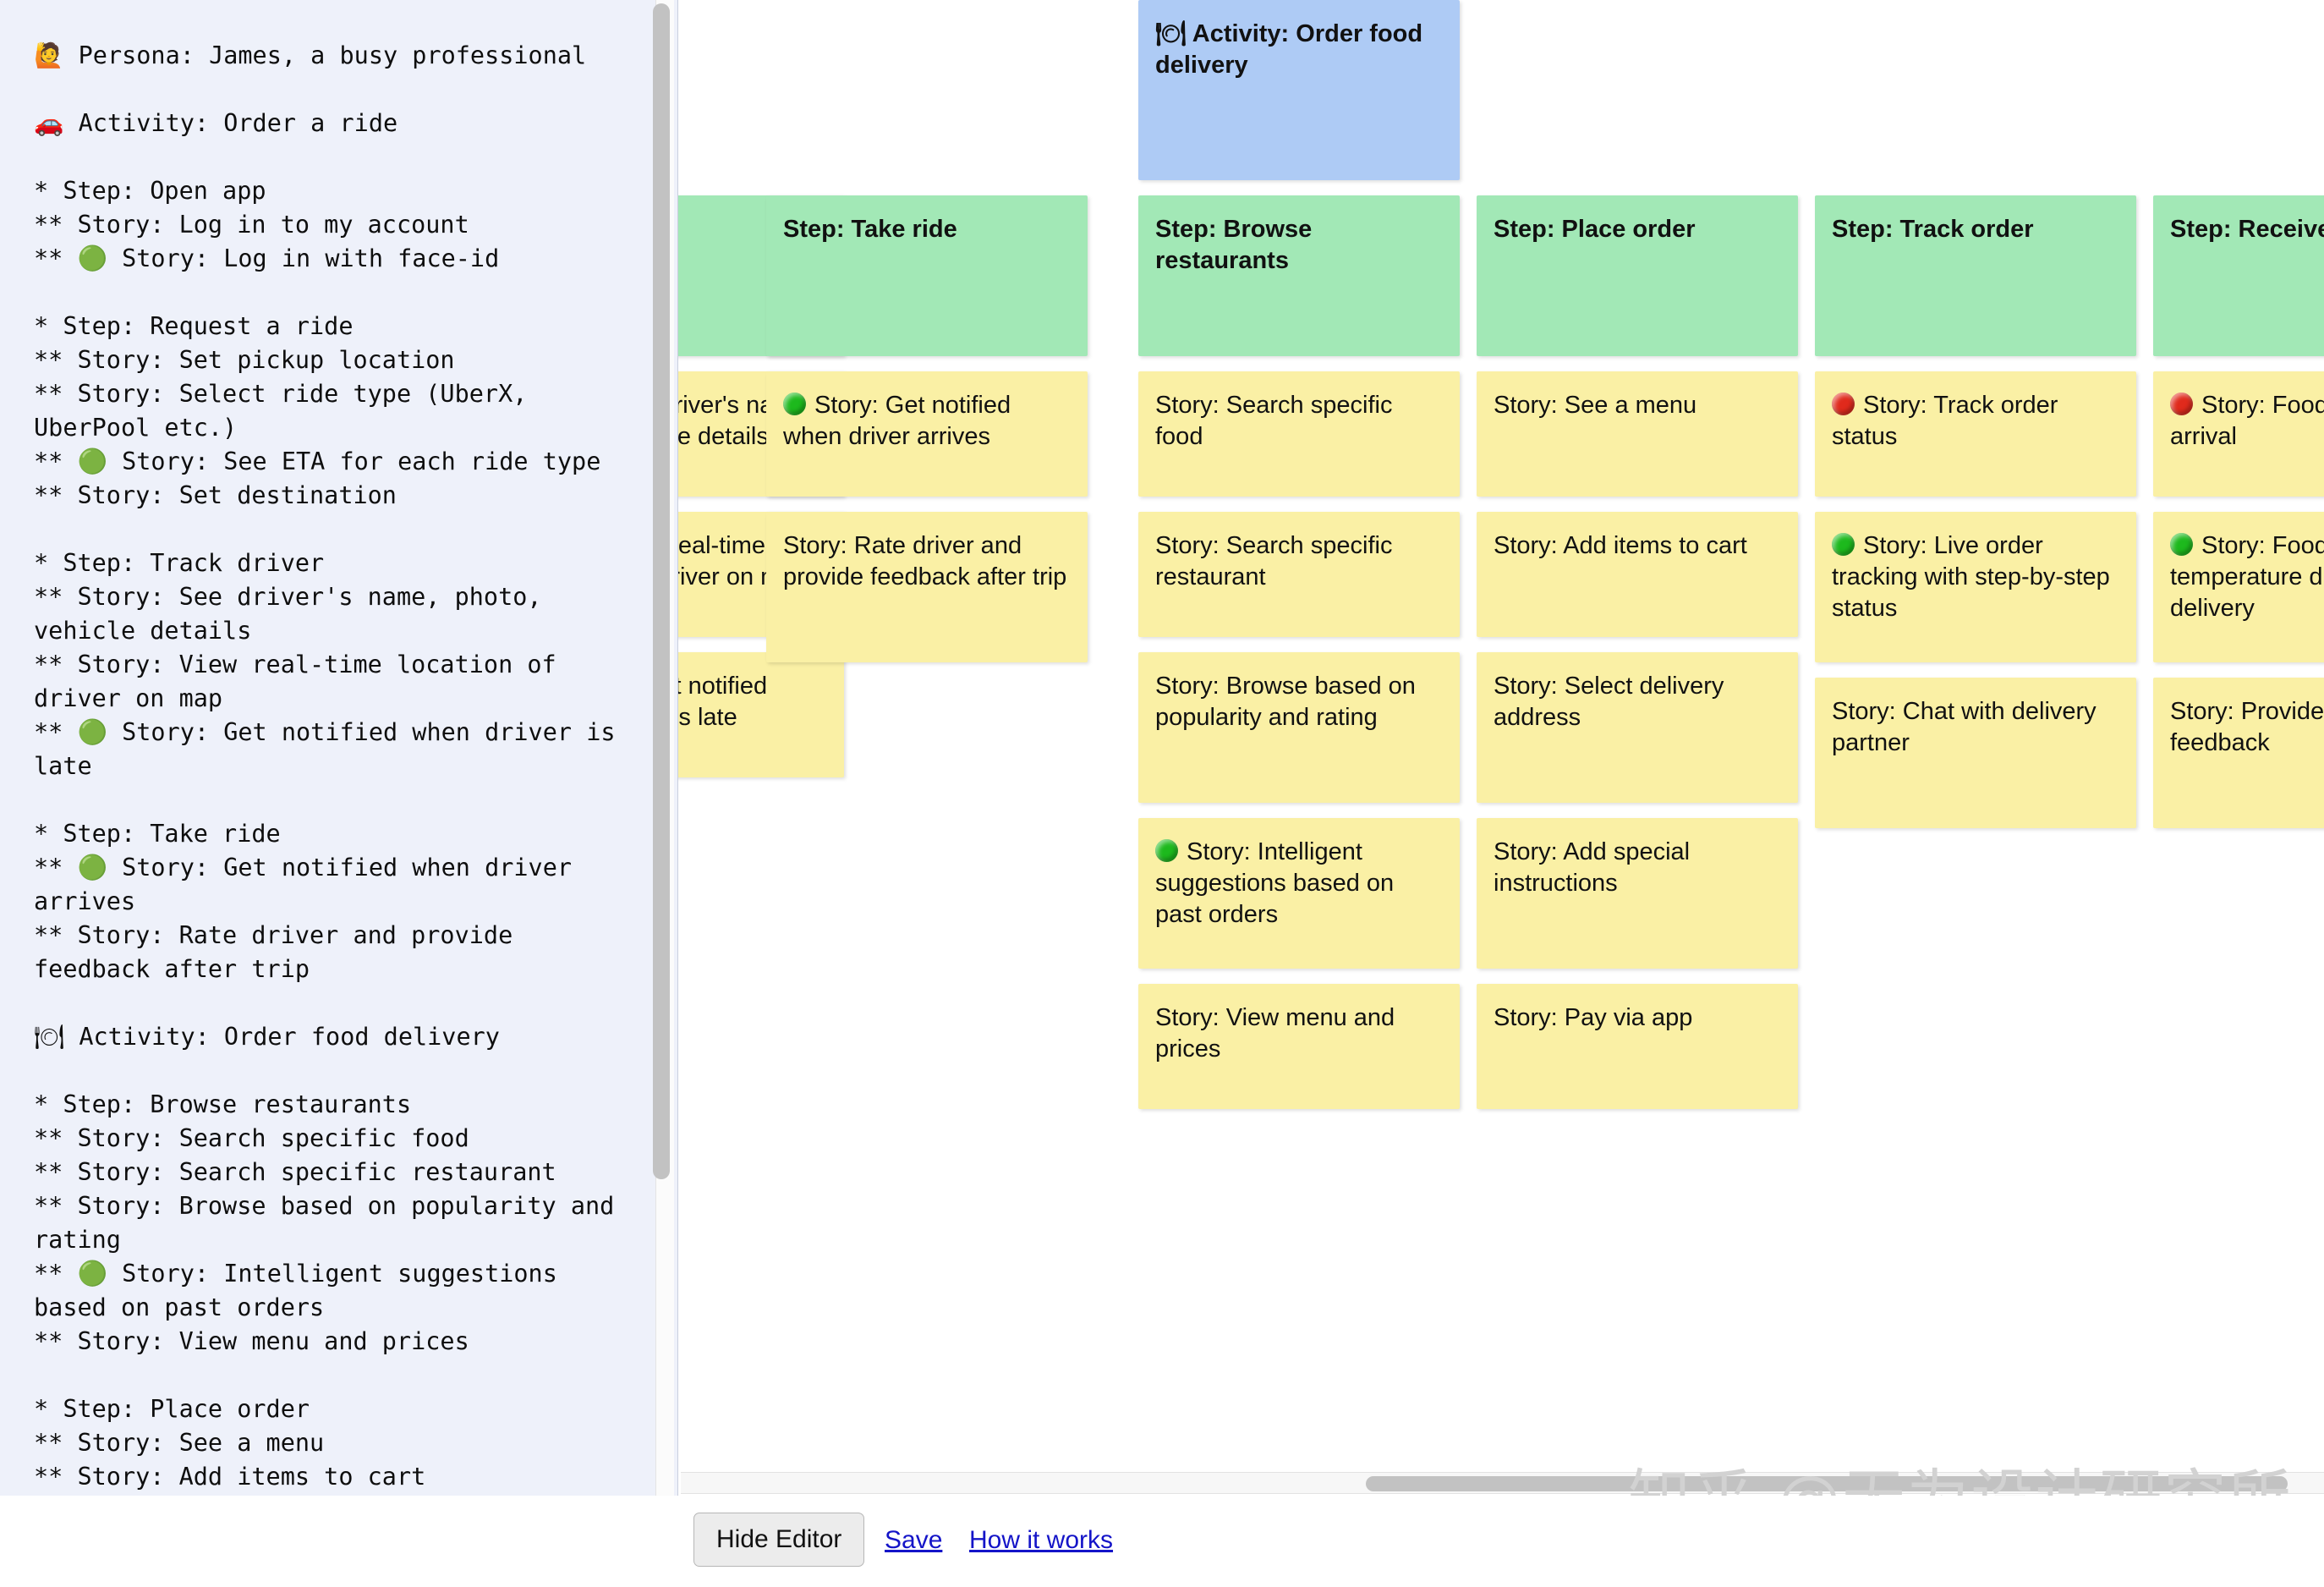 This screenshot has height=1587, width=2324. I want to click on story-card: Story: Provide rating and feedback, so click(2238, 753).